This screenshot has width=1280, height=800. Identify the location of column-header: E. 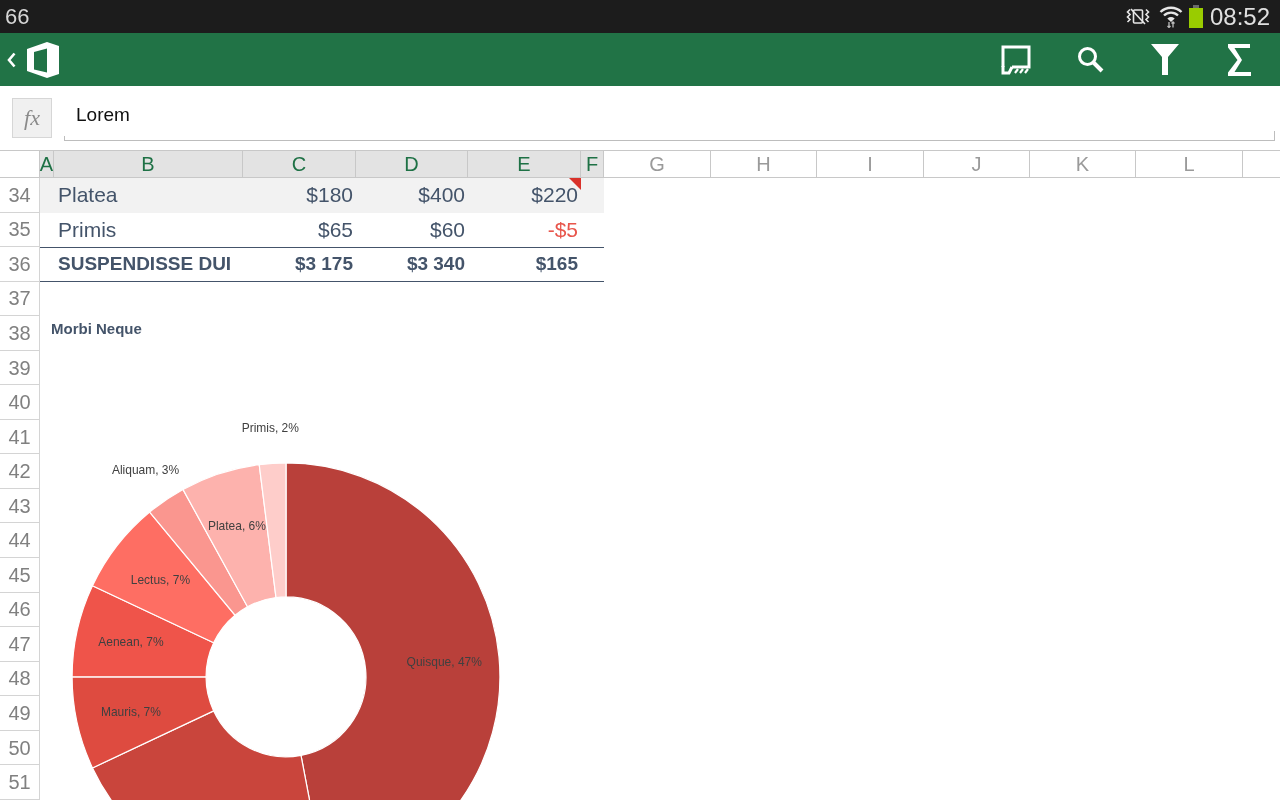
(524, 164).